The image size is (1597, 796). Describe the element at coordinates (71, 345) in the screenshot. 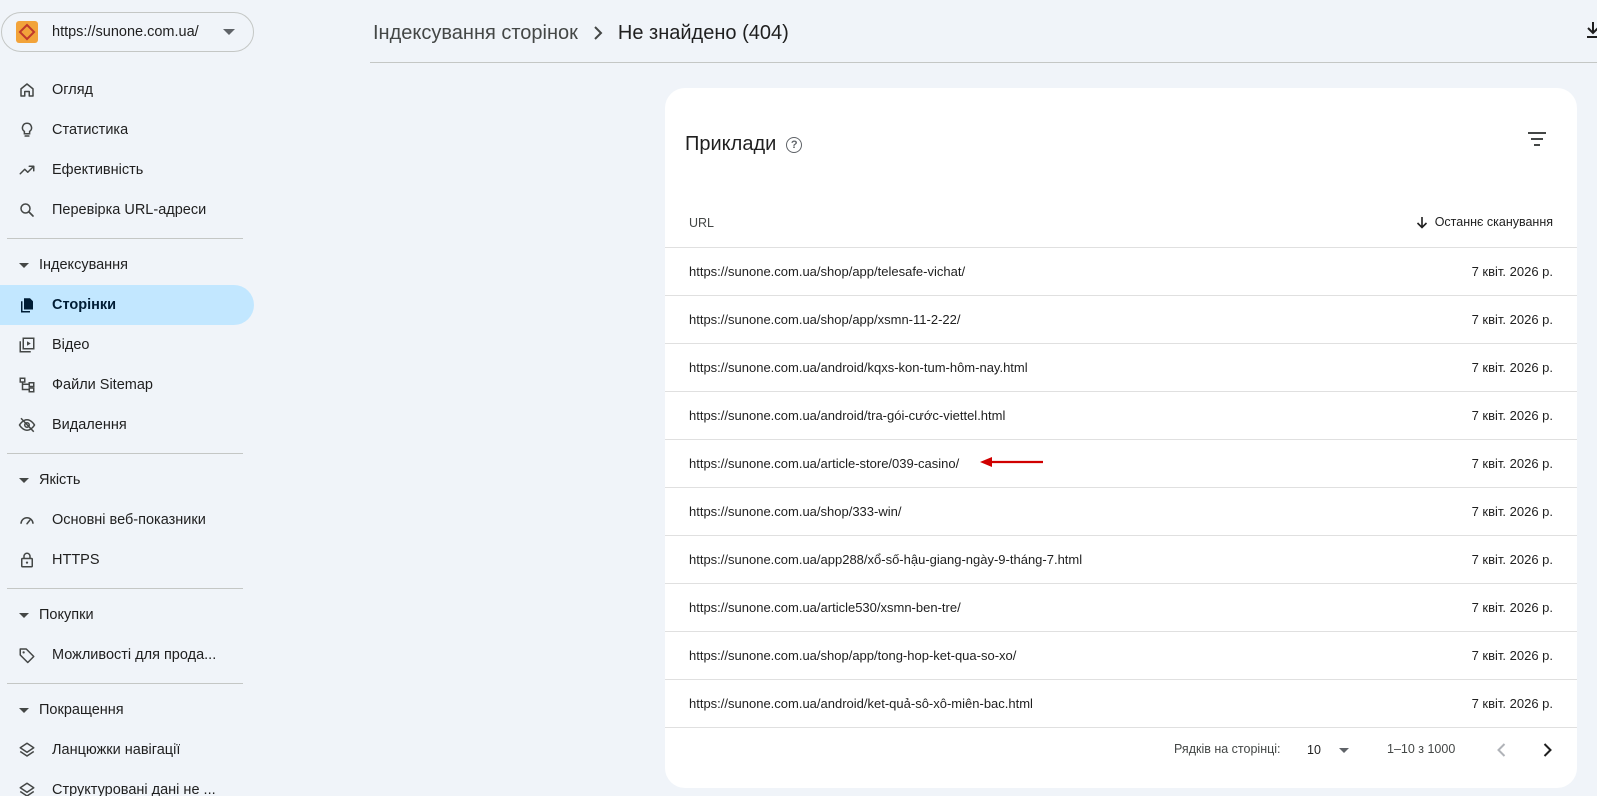

I see `sidebar-item-label: Відео` at that location.